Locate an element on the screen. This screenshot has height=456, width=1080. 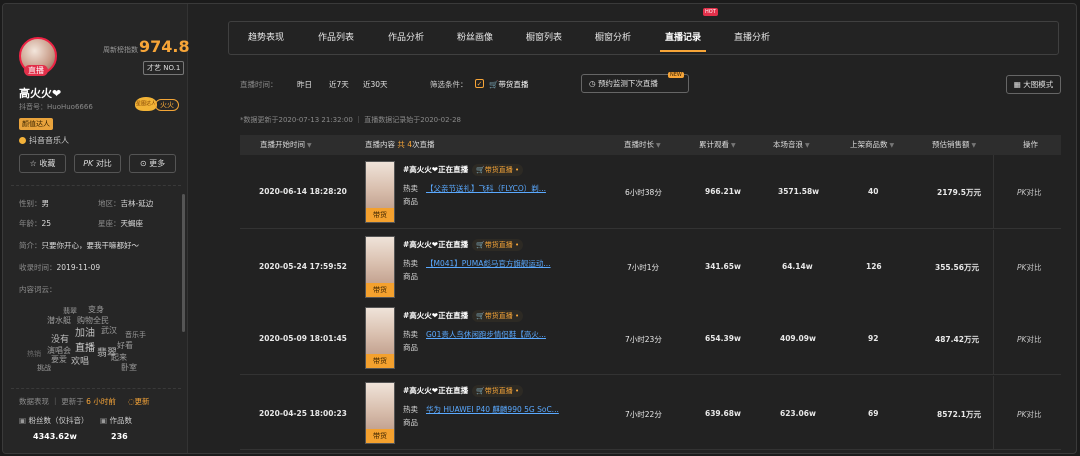
cell-sales: 487.42万元 is located at coordinates (957, 339).